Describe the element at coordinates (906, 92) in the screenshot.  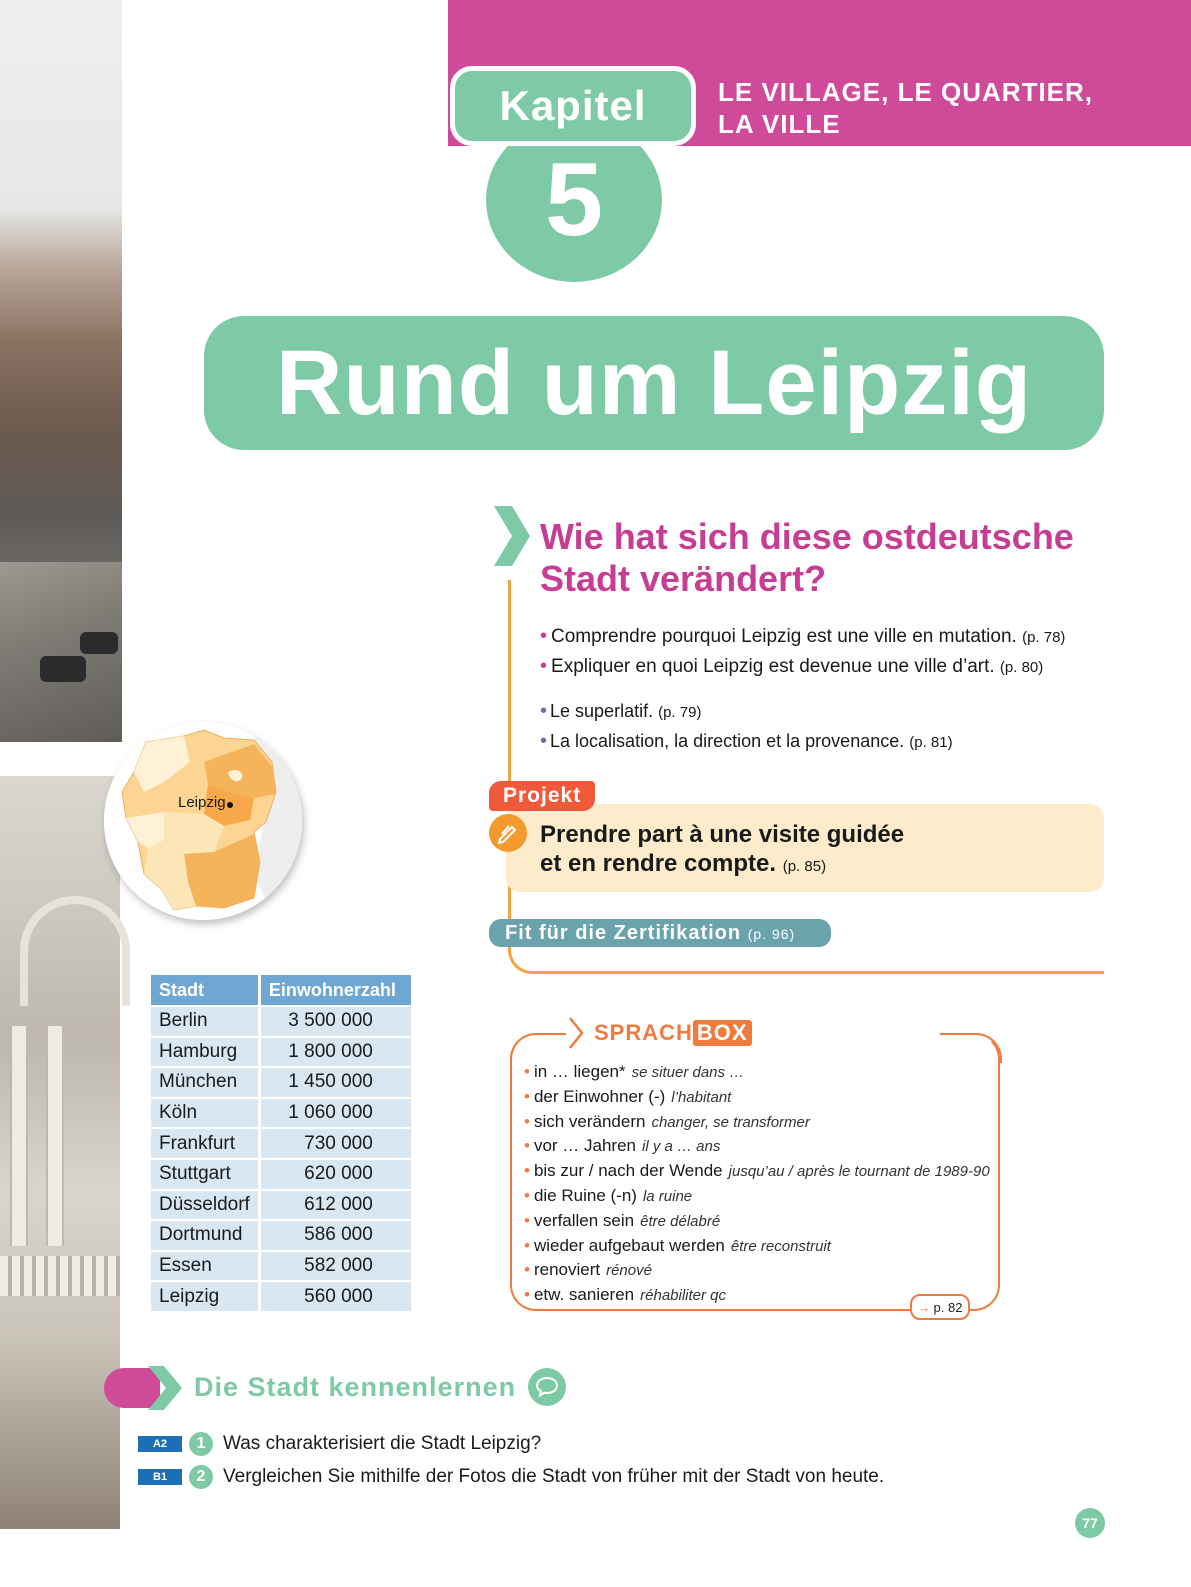
I see `chapter-subtitle-line1: LE VILLAGE, LE QUARTIER,` at that location.